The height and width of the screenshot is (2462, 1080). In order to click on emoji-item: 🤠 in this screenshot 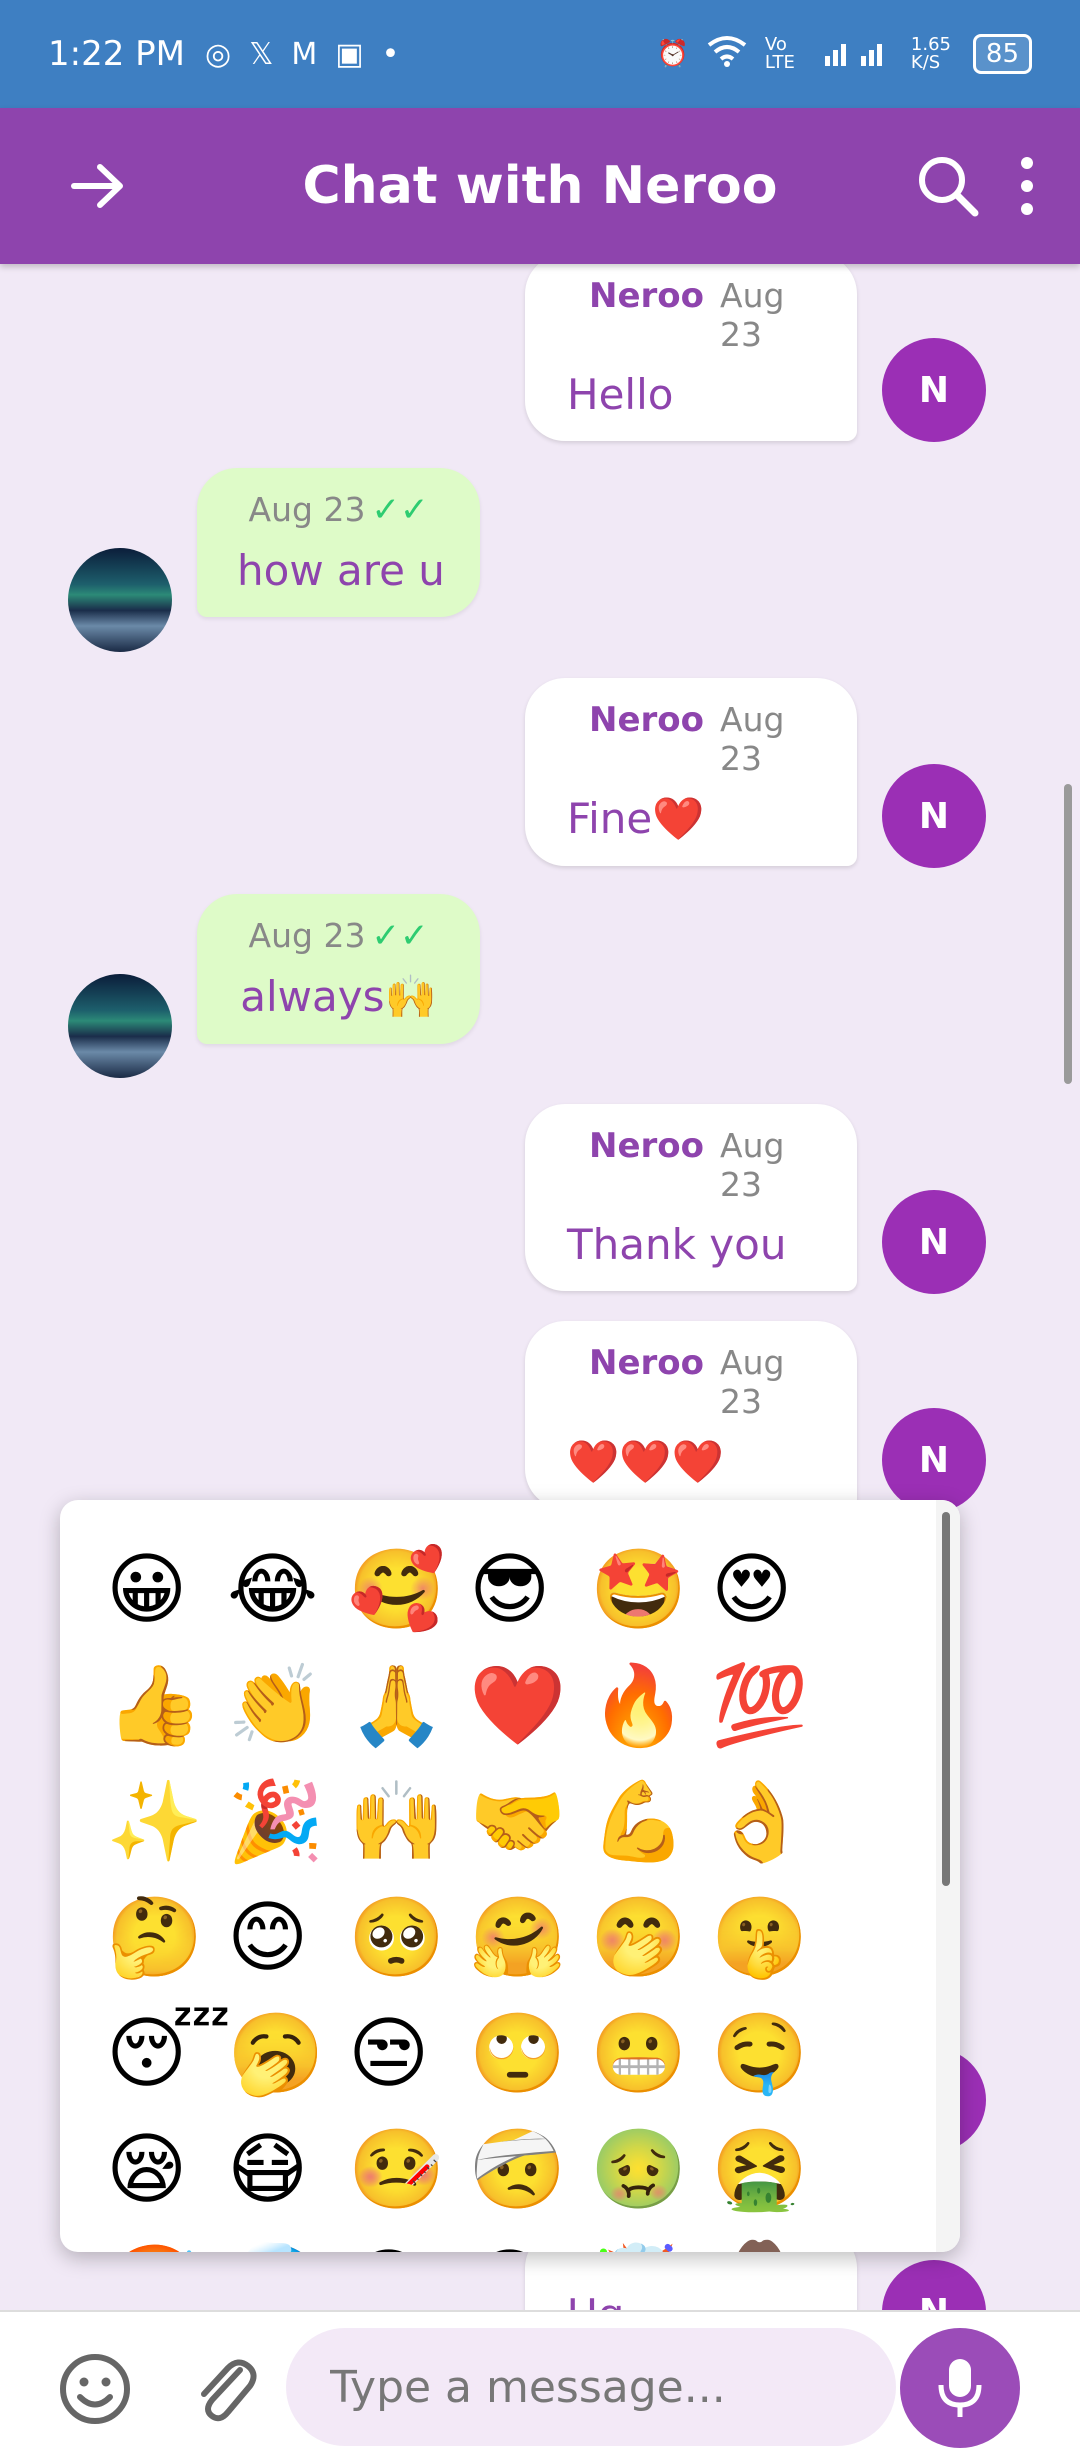, I will do `click(765, 2244)`.